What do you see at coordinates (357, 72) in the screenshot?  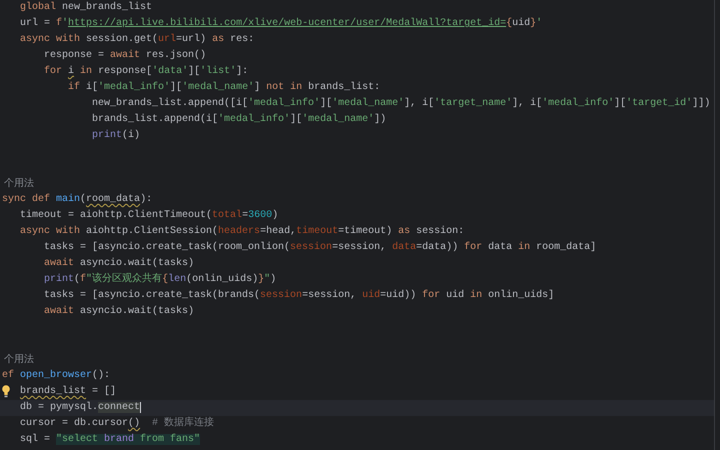 I see `code-line: for i in response['data']['list']:` at bounding box center [357, 72].